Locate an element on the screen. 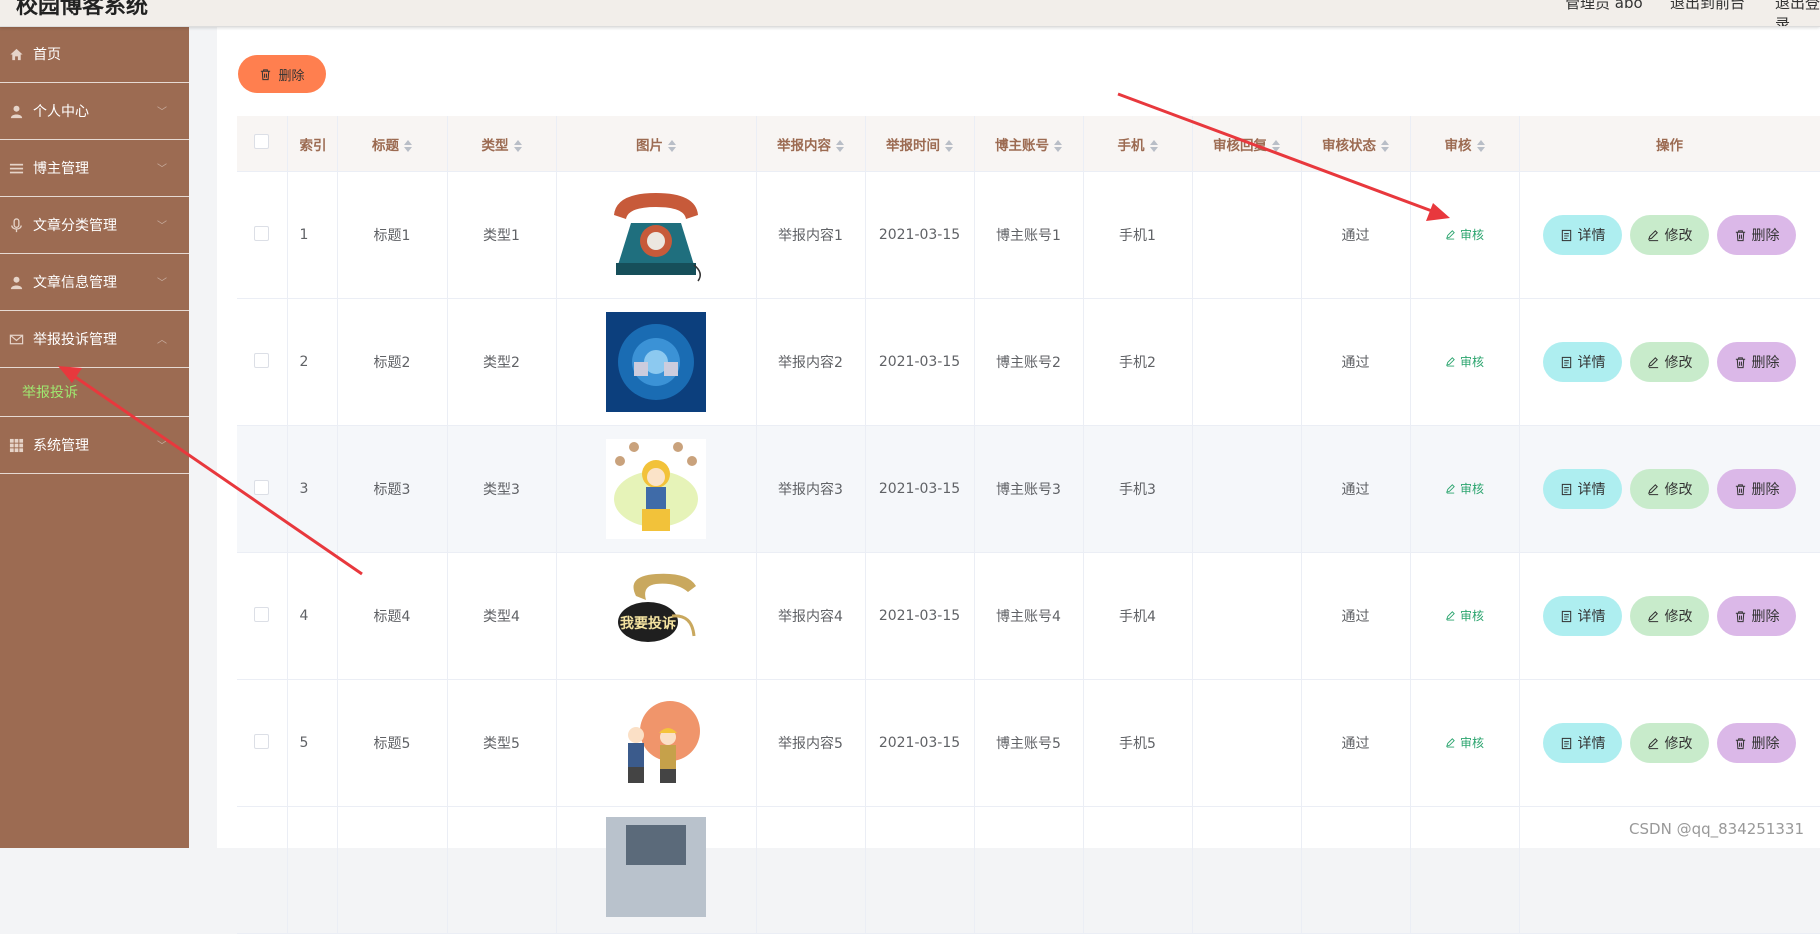 The height and width of the screenshot is (934, 1820). sidebar-subitem-report: 举报投诉 is located at coordinates (94, 392).